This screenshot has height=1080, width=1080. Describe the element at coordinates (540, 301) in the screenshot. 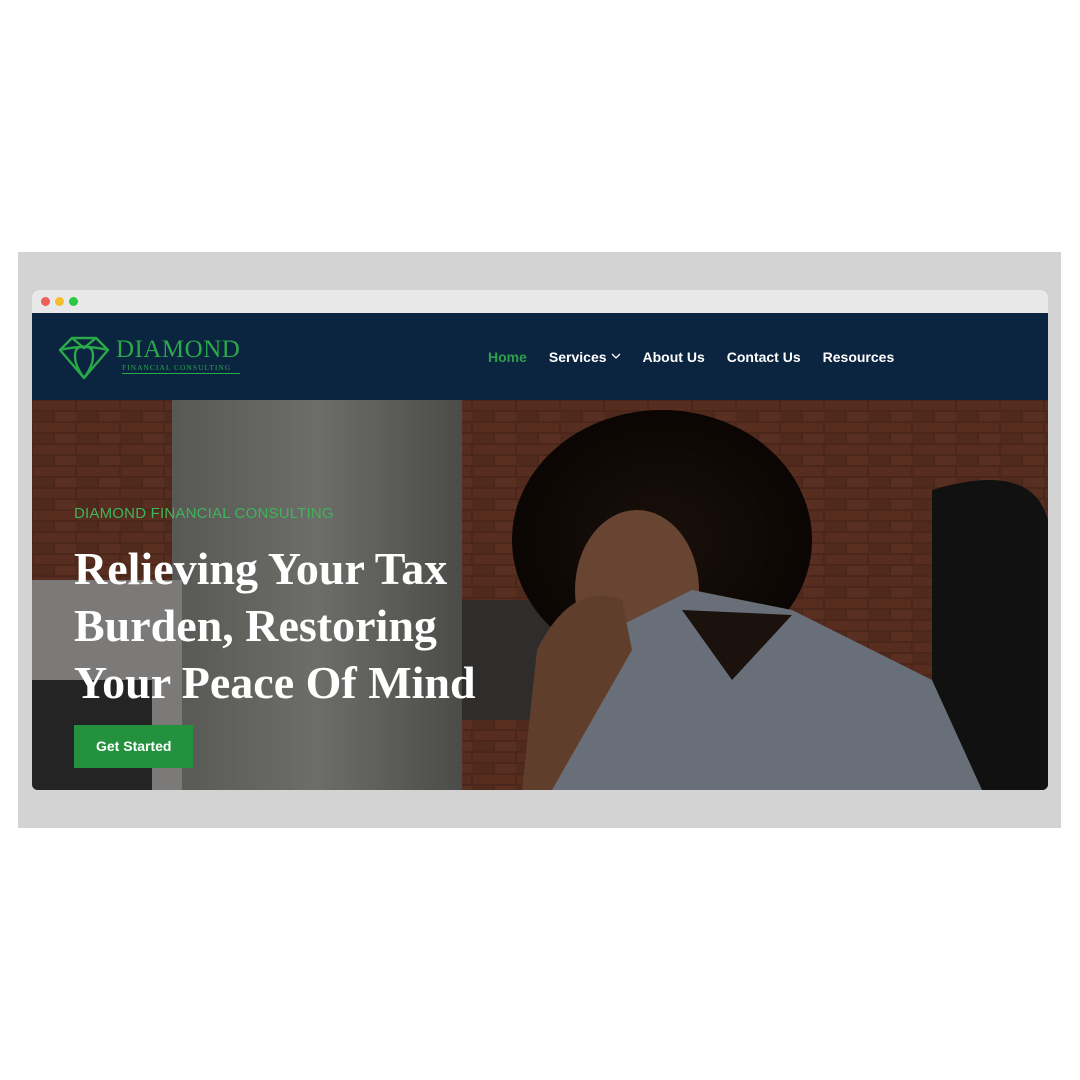

I see `window-titlebar` at that location.